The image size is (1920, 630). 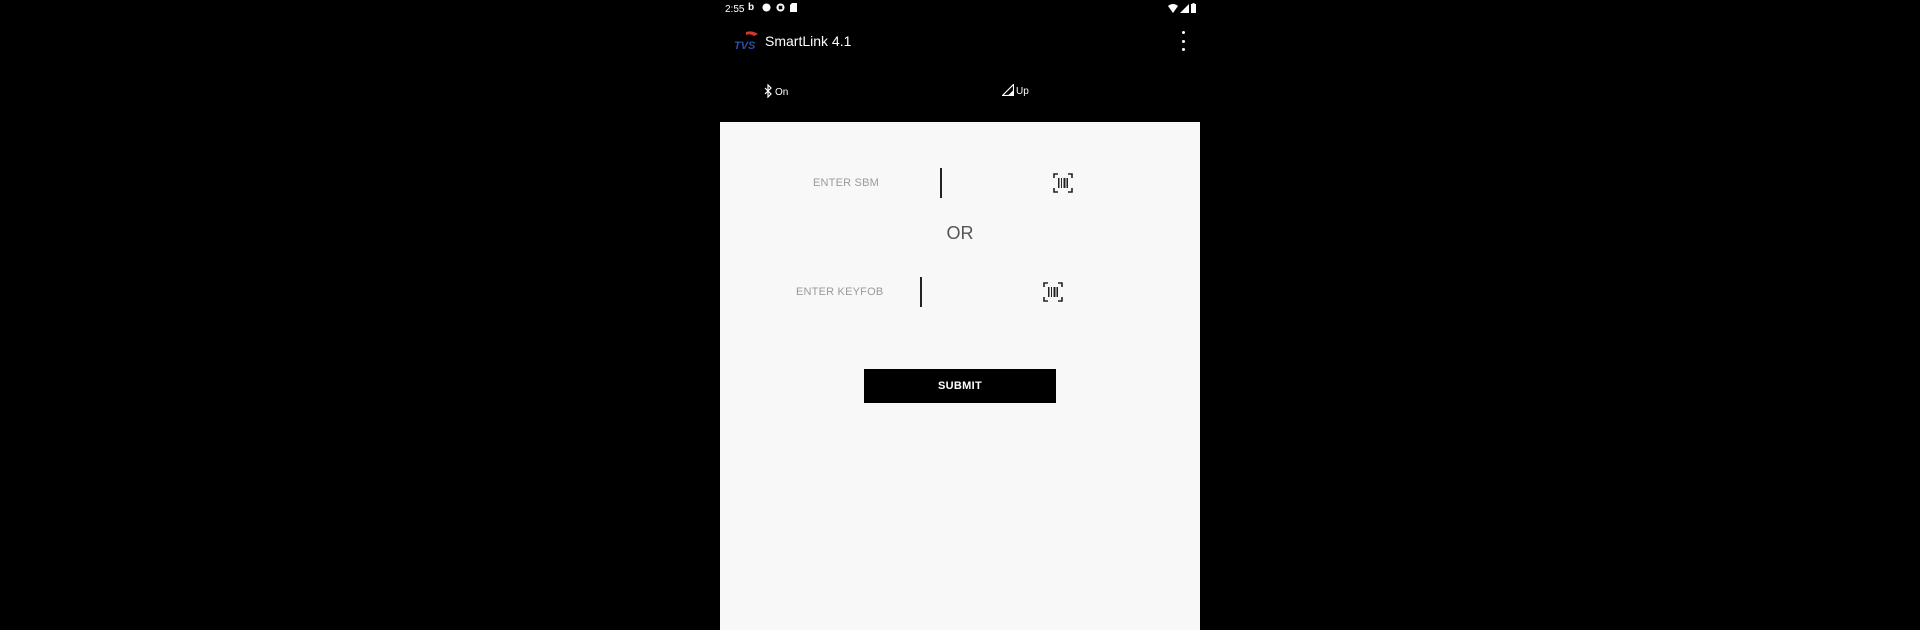 I want to click on sbm-row: ENTER SBM, so click(x=846, y=183).